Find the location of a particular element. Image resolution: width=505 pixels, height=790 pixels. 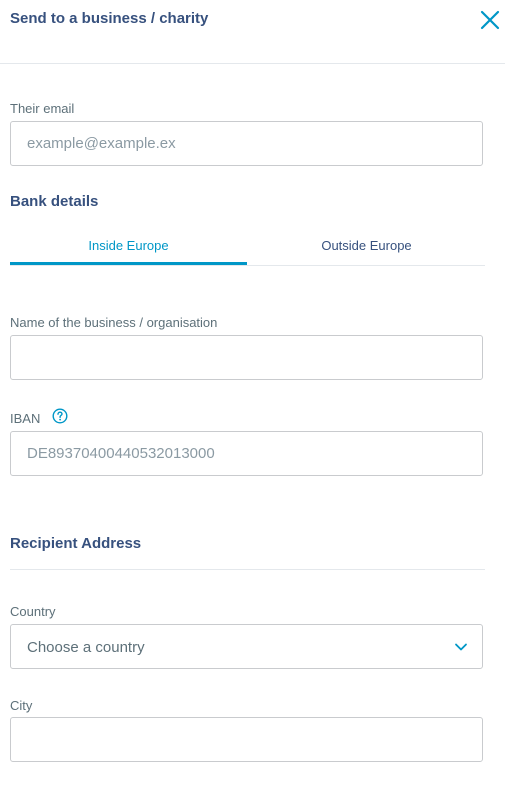

country-select: Choose a country is located at coordinates (246, 646).